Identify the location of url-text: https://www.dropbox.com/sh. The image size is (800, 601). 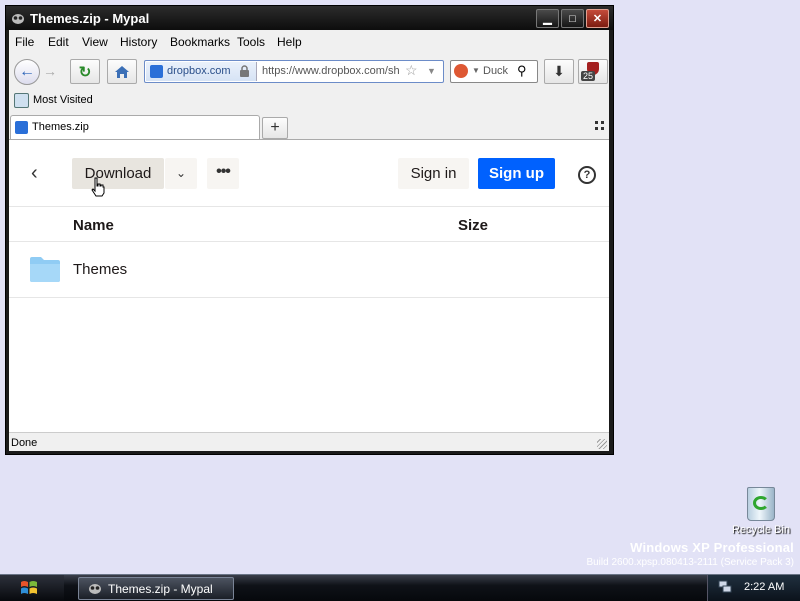
(332, 71).